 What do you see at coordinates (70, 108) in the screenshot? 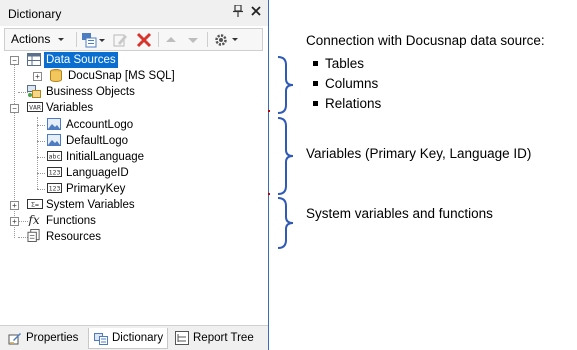
I see `tree-node-label: Variables` at bounding box center [70, 108].